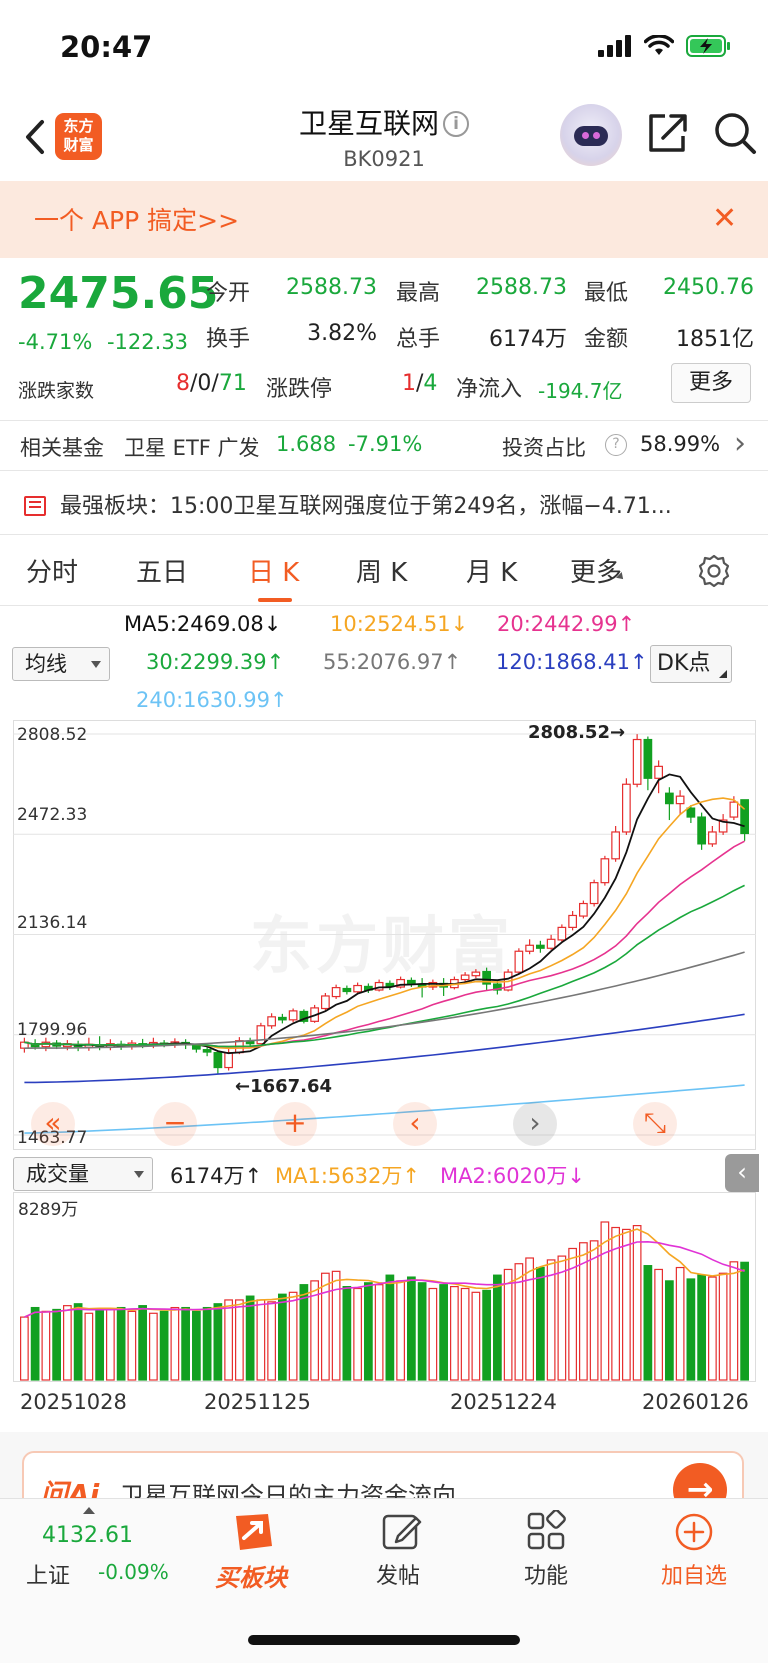  I want to click on help-icon: ?, so click(616, 445).